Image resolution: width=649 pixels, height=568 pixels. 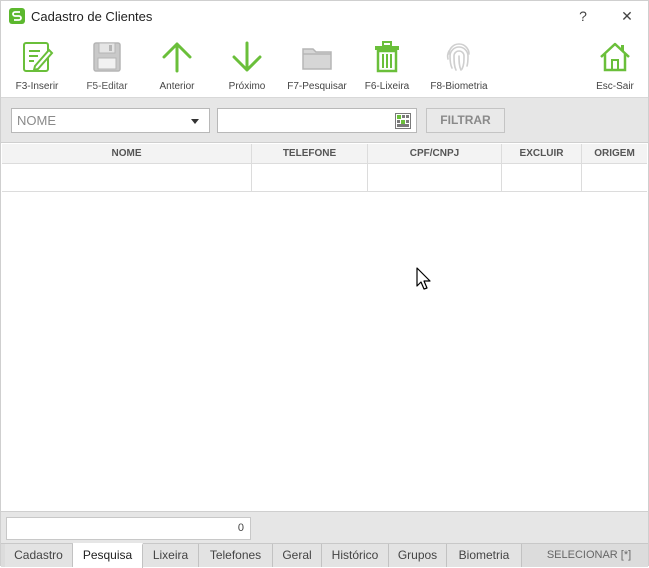 I want to click on previous-label: Anterior, so click(x=177, y=86).